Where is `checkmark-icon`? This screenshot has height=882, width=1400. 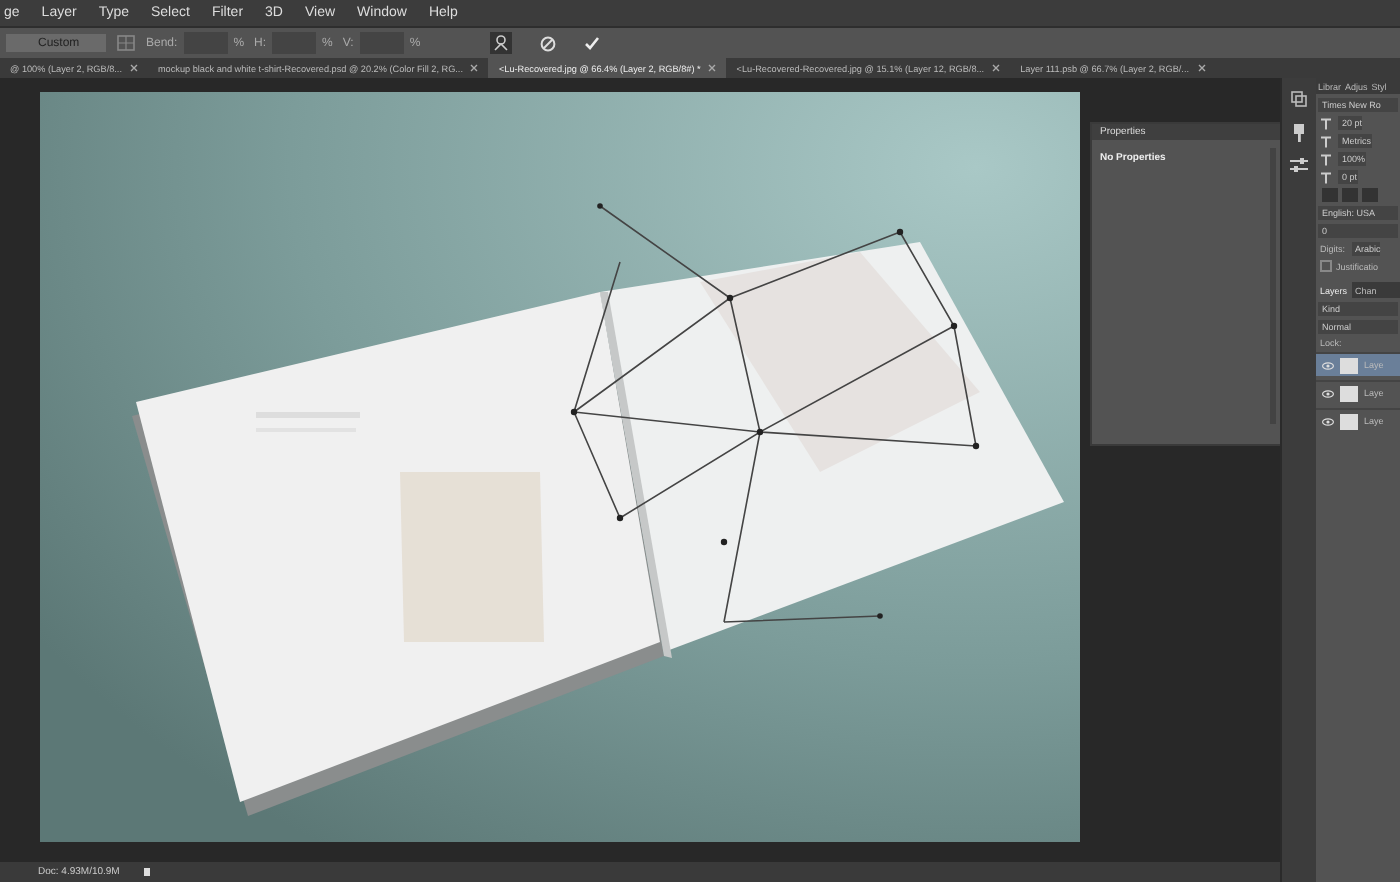 checkmark-icon is located at coordinates (592, 43).